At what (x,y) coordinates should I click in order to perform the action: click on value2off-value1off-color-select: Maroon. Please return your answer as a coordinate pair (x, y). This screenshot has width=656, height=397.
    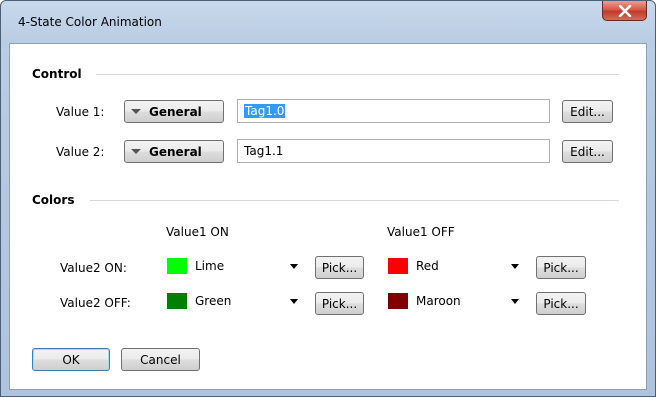
    Looking at the image, I should click on (455, 300).